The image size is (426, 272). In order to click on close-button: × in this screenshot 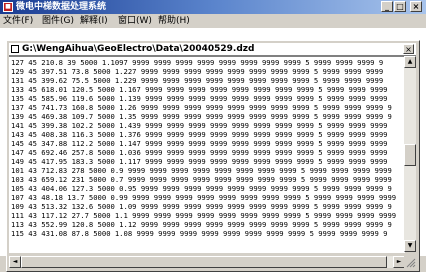, I will do `click(416, 6)`.